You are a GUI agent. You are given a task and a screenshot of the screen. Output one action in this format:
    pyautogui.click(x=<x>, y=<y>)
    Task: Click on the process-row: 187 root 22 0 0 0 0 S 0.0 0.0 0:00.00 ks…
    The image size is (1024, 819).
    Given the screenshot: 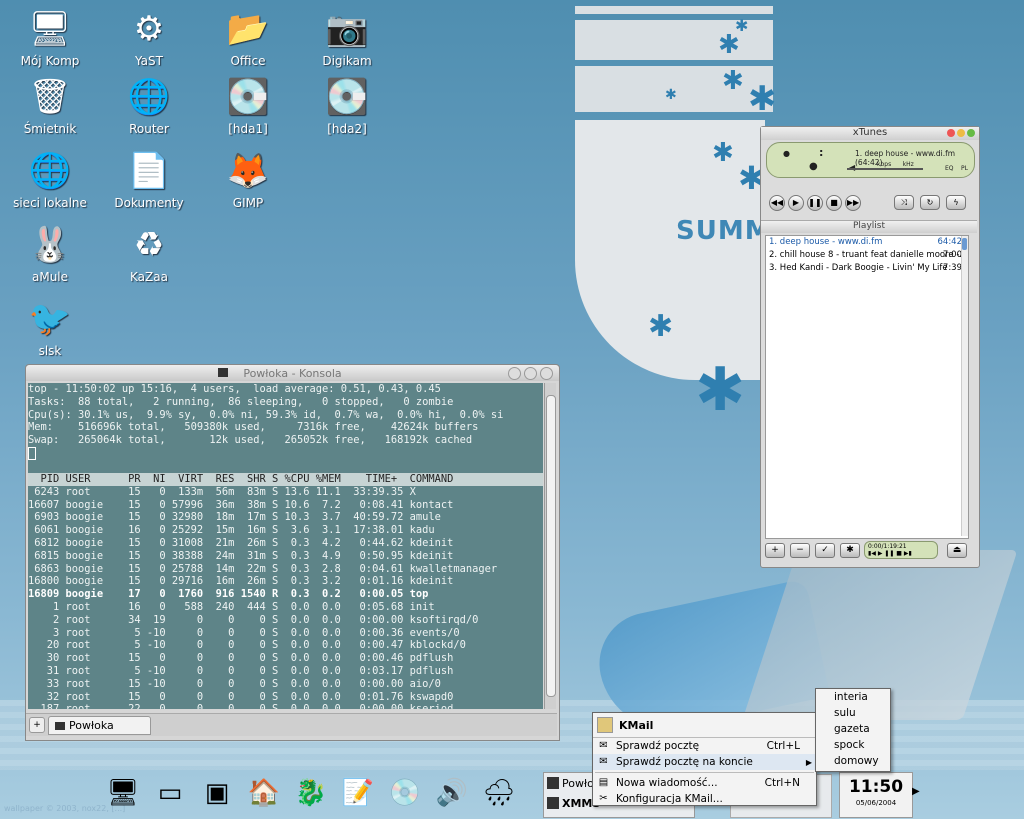 What is the action you would take?
    pyautogui.click(x=285, y=706)
    